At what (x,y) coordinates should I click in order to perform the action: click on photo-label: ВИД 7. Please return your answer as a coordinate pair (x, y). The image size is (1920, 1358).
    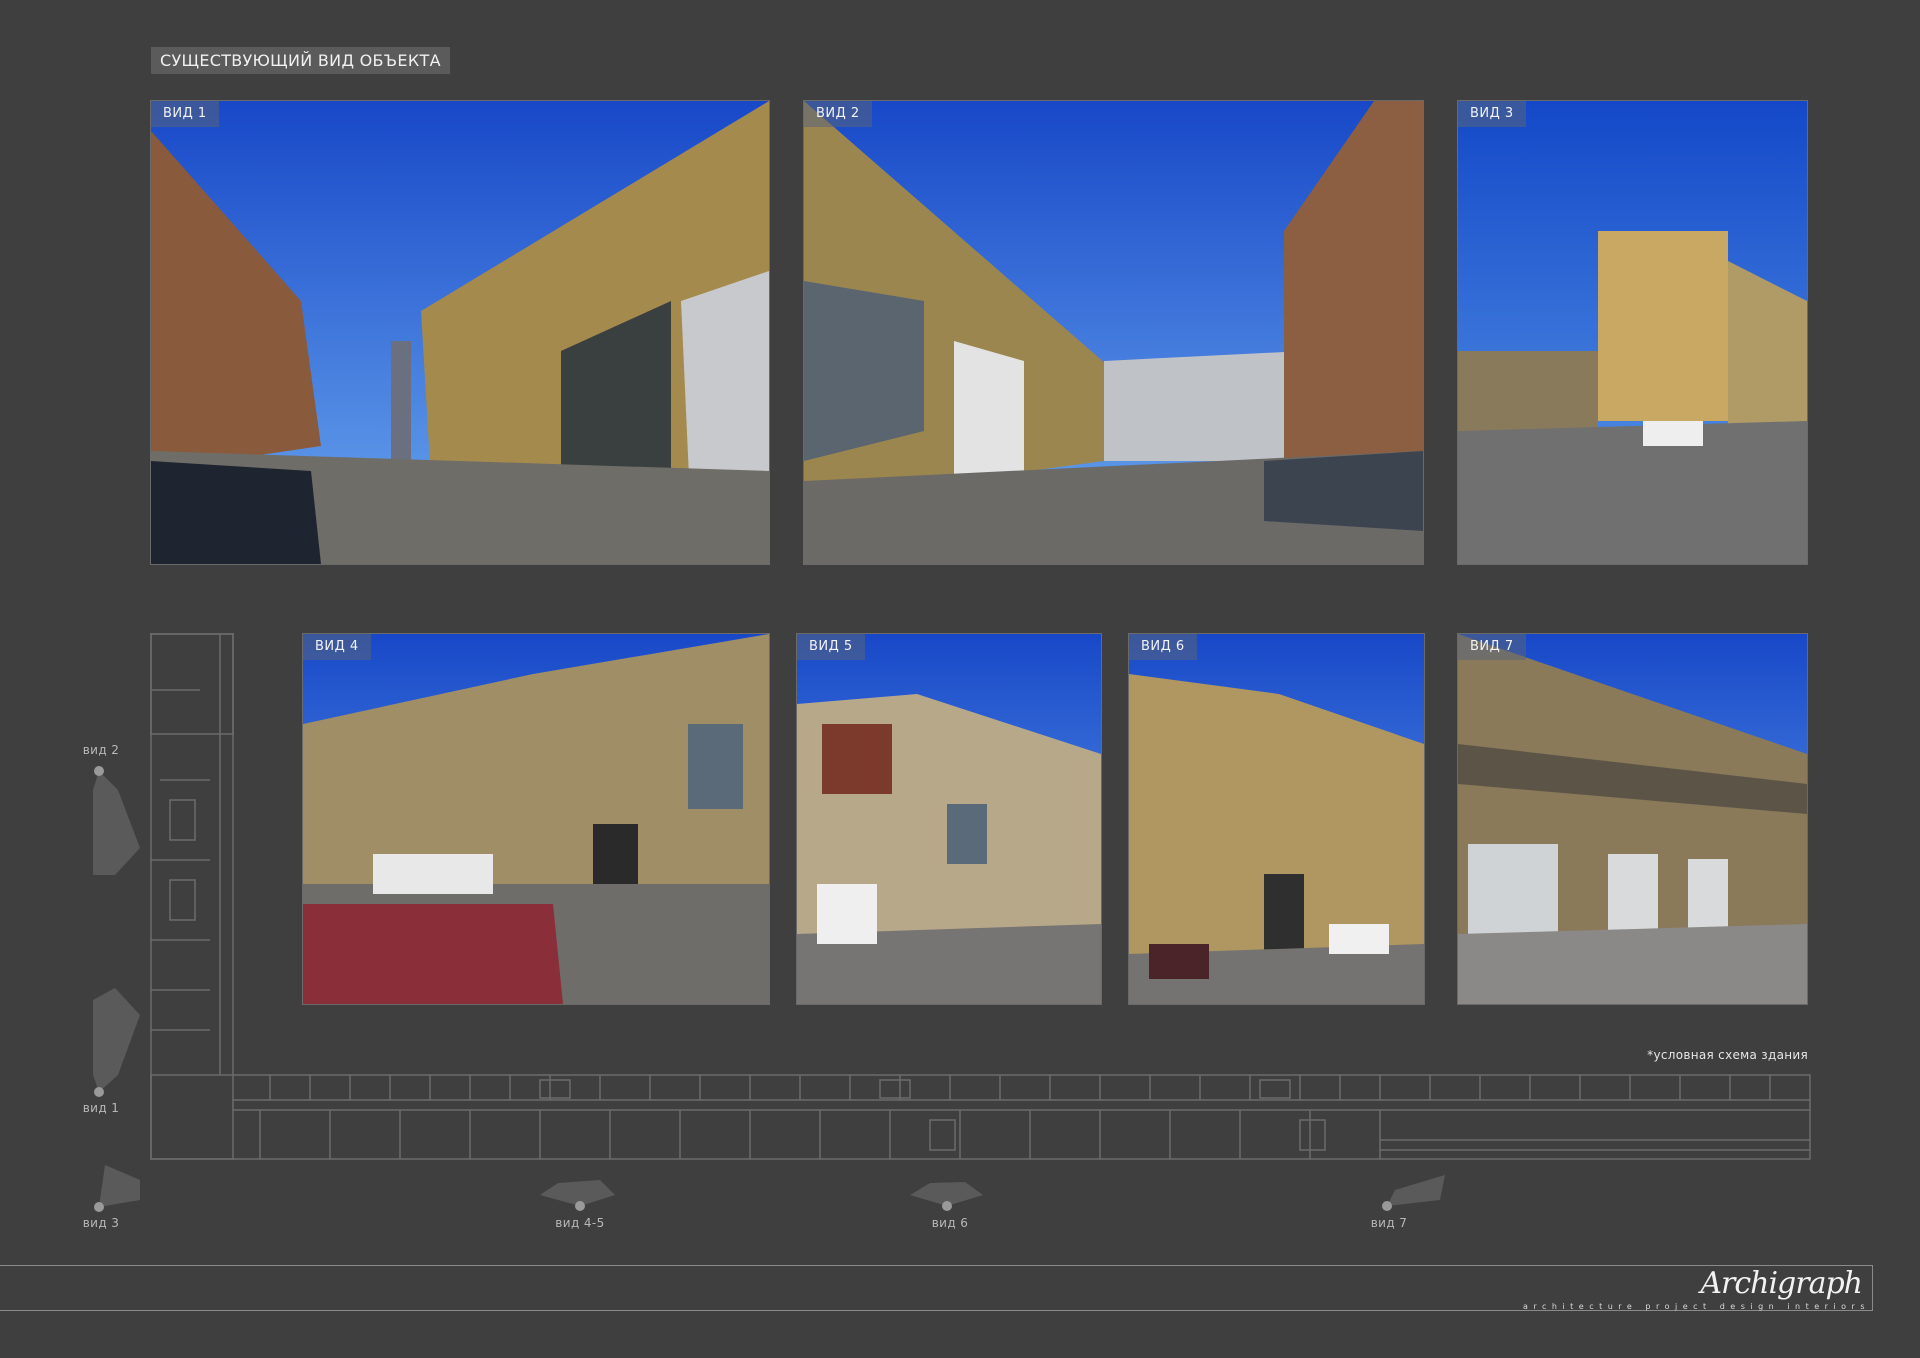
    Looking at the image, I should click on (1492, 647).